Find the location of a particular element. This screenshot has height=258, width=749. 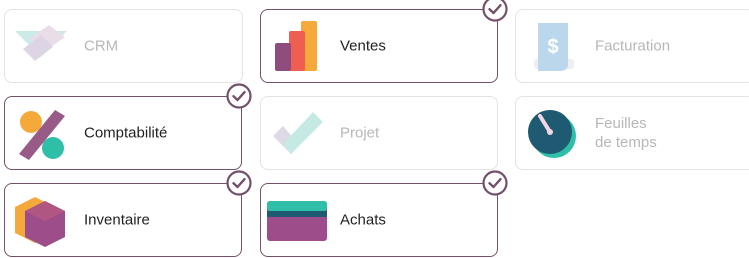

app-label-comptabilite: Comptabilité is located at coordinates (126, 133).